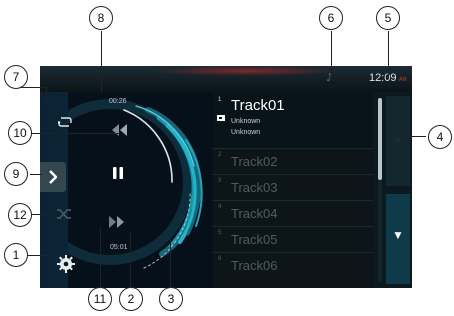  I want to click on shuffle-button, so click(64, 214).